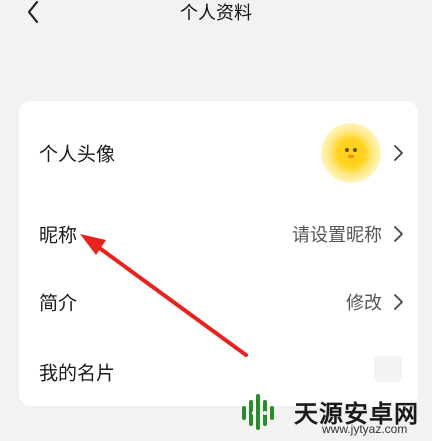  I want to click on bio-value: 修改, so click(364, 303).